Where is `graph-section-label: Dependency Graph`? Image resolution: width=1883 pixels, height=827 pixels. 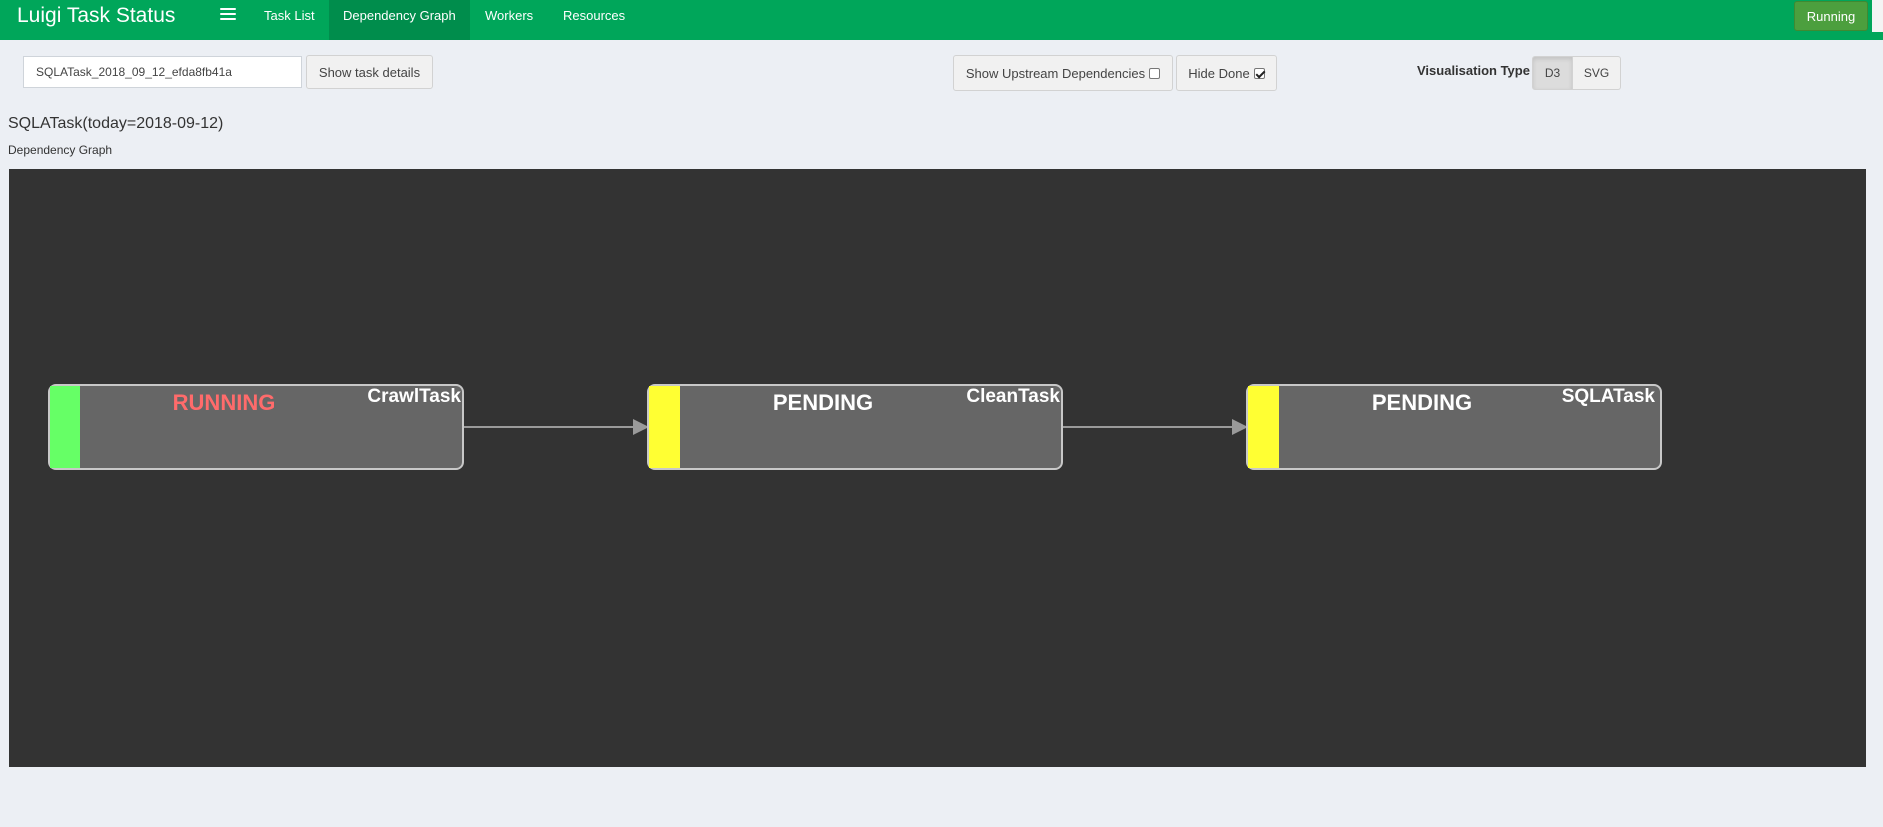
graph-section-label: Dependency Graph is located at coordinates (60, 150).